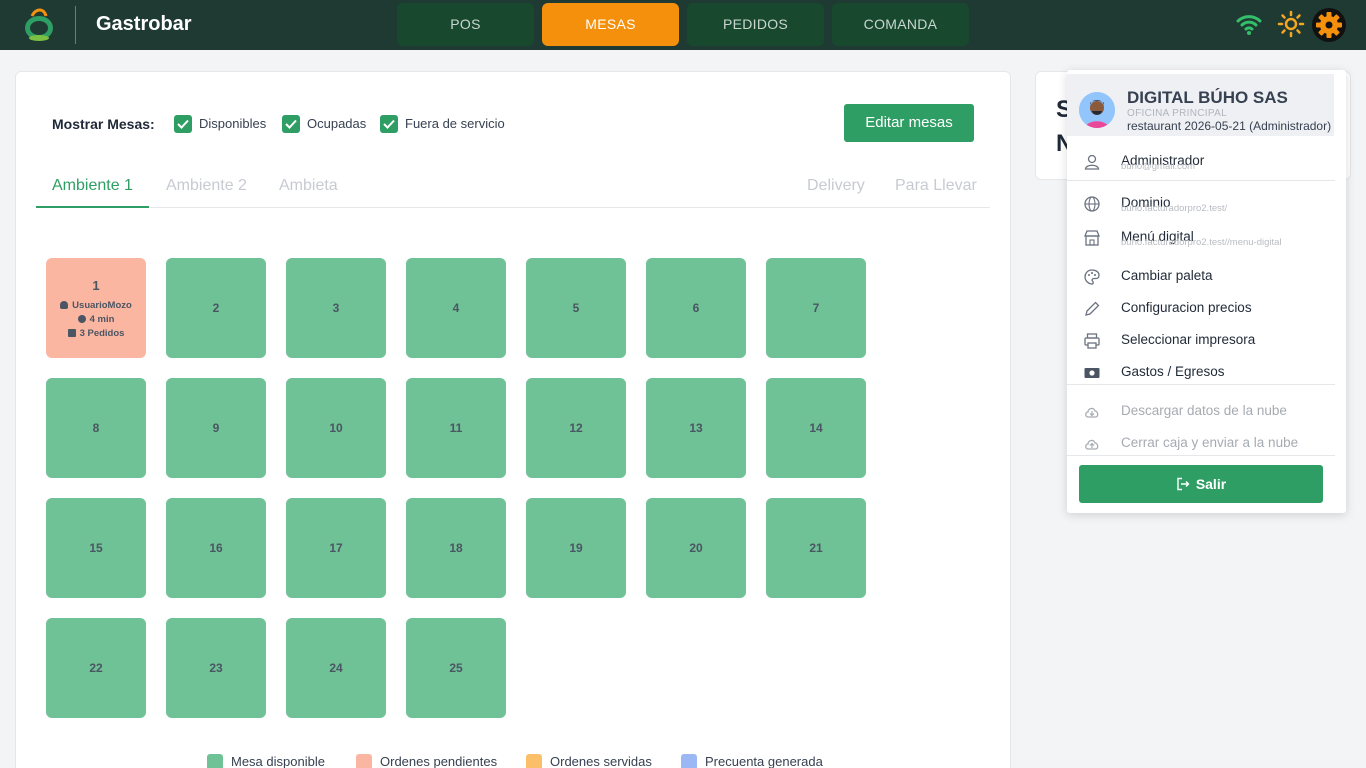 Image resolution: width=1366 pixels, height=768 pixels. What do you see at coordinates (1206, 341) in the screenshot?
I see `menu-item-printer: Seleccionar impresora` at bounding box center [1206, 341].